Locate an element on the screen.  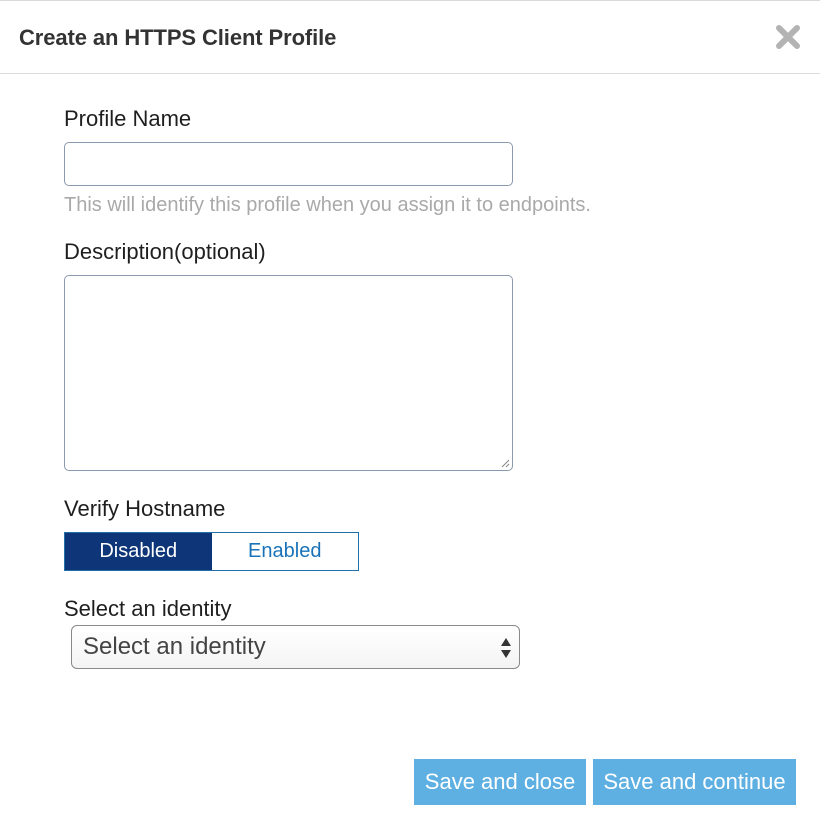
close-icon is located at coordinates (788, 37).